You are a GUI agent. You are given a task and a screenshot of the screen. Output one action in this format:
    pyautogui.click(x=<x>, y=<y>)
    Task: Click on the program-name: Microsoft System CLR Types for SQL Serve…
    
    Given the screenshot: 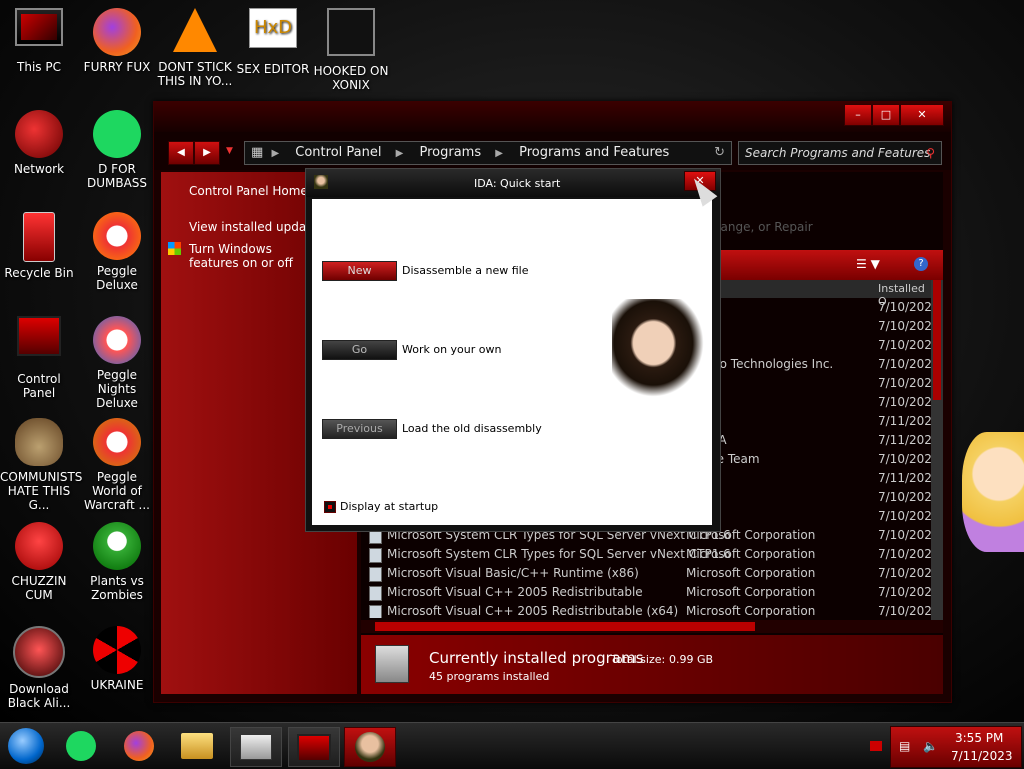 What is the action you would take?
    pyautogui.click(x=559, y=554)
    